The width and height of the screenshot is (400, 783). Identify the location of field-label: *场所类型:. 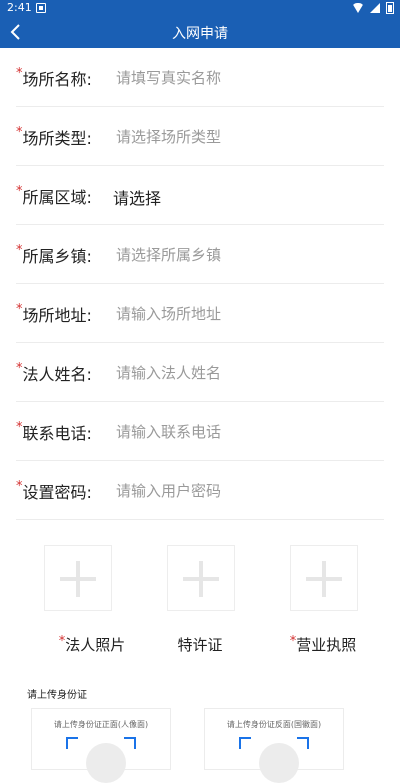
(54, 137).